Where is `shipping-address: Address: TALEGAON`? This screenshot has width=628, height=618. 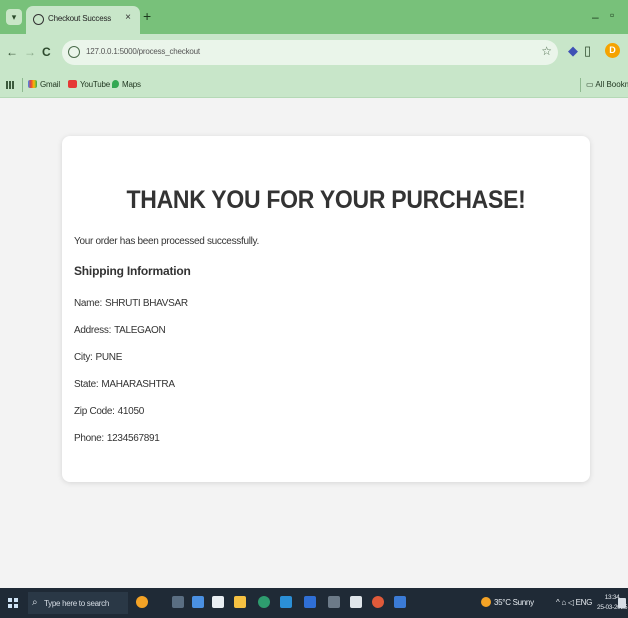 shipping-address: Address: TALEGAON is located at coordinates (120, 330).